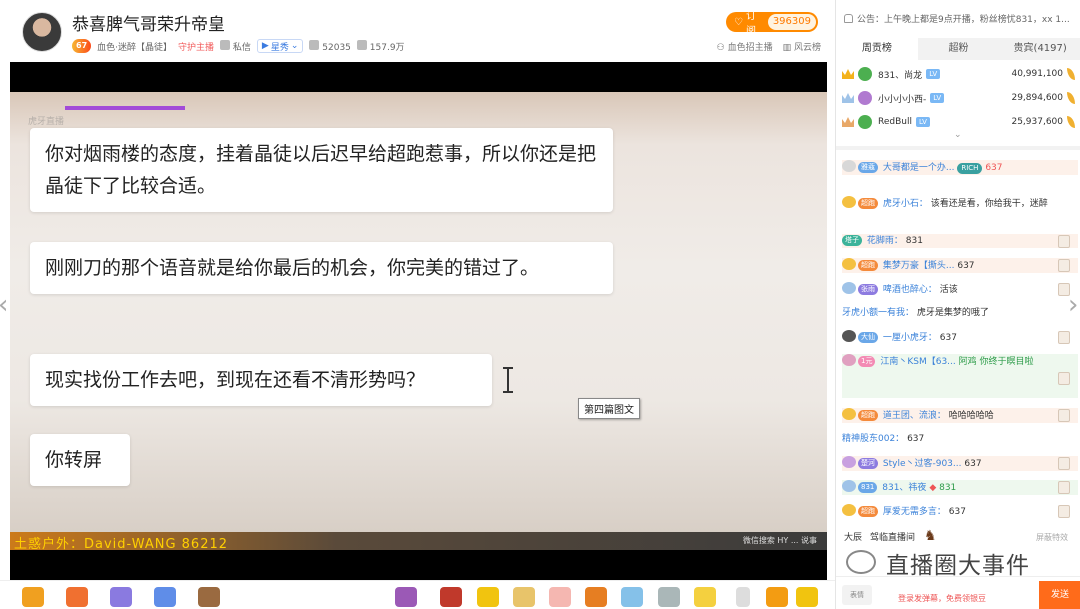 This screenshot has width=1080, height=609. What do you see at coordinates (960, 289) in the screenshot?
I see `chat-message: 张雨 啤酒也醉心： 活该` at bounding box center [960, 289].